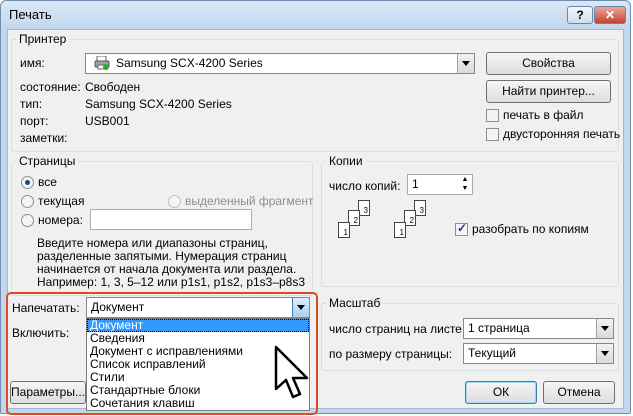  I want to click on printer-name-select: Samsung SCX-4200 Series, so click(280, 63).